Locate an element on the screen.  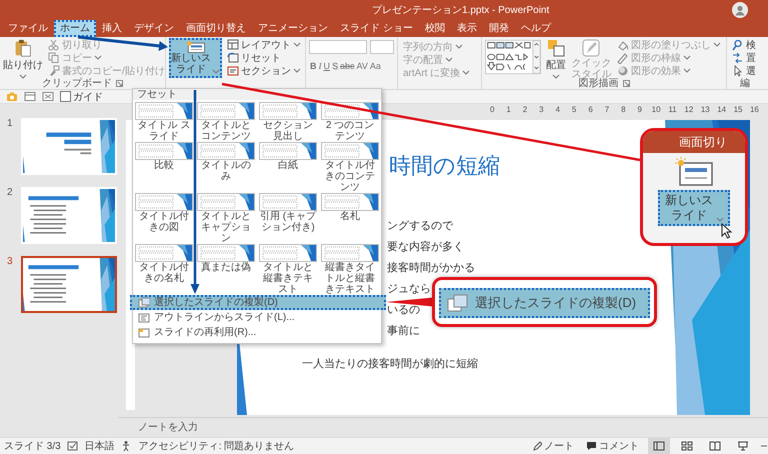
menu-header: フセット is located at coordinates (257, 94).